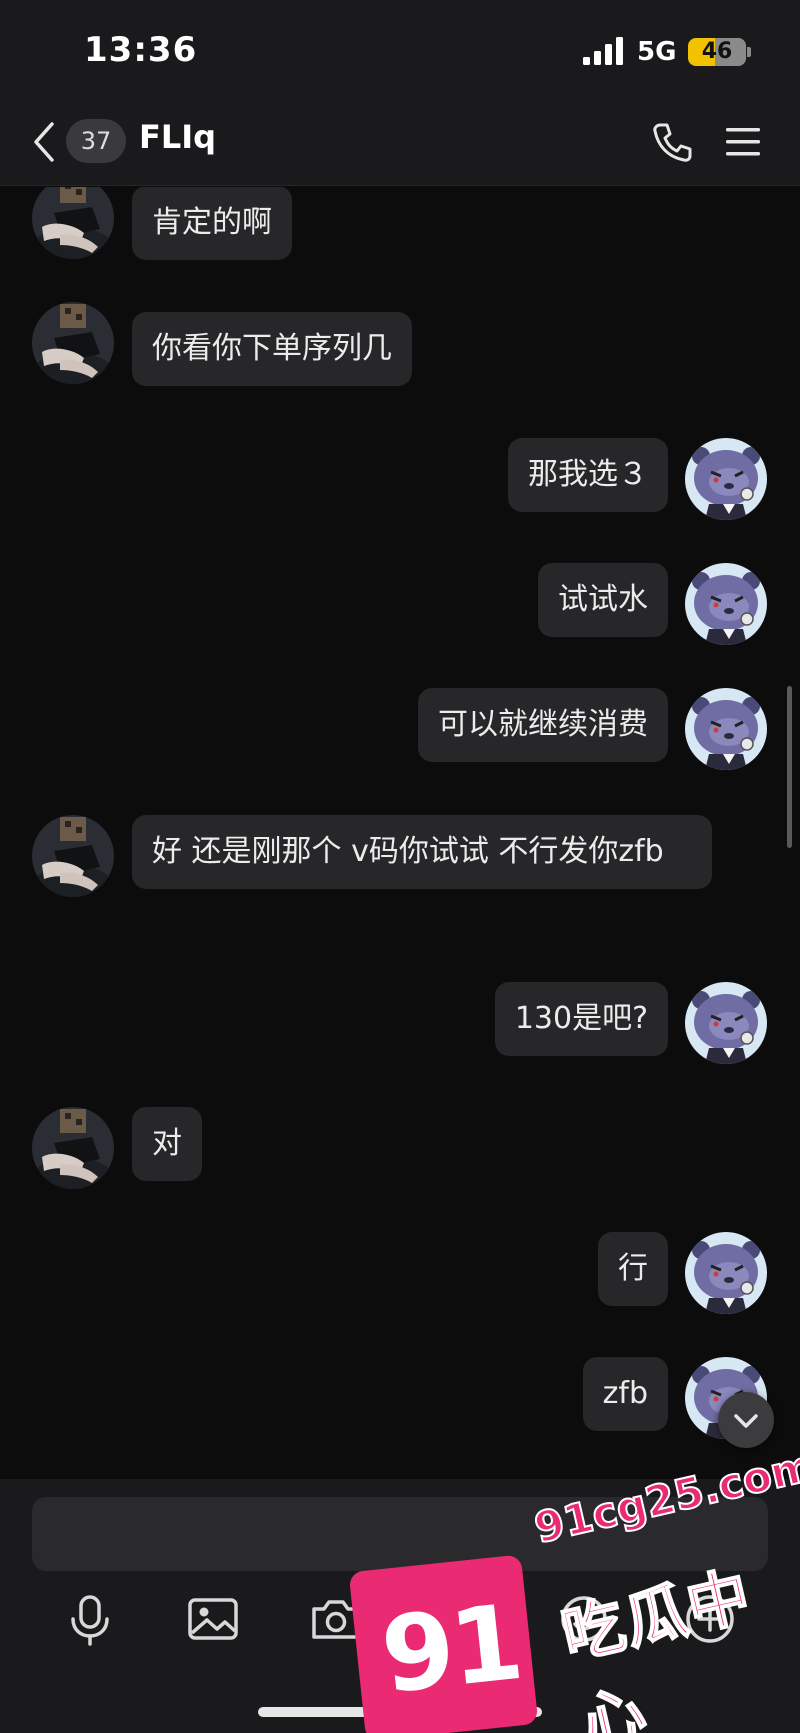 This screenshot has width=800, height=1733. I want to click on scrollbar-thumb, so click(789, 767).